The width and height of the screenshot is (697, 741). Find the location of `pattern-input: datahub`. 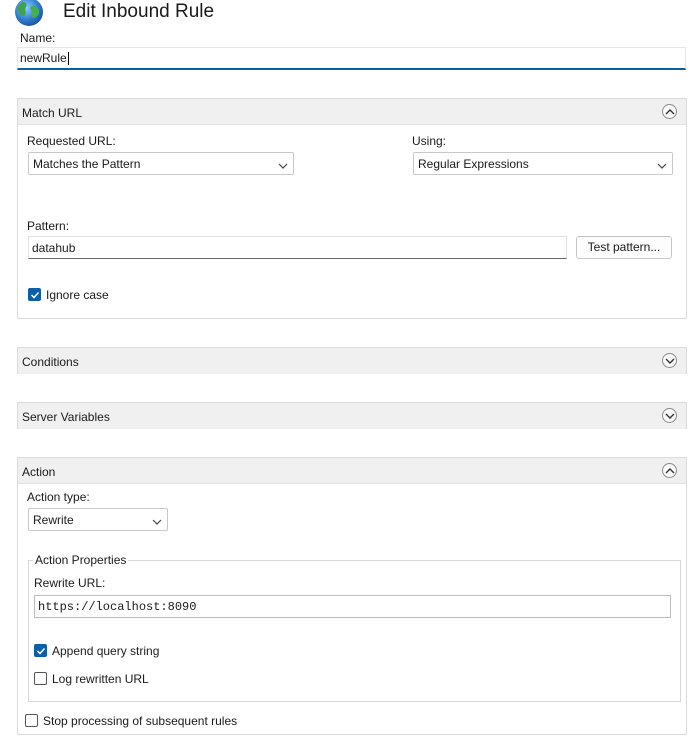

pattern-input: datahub is located at coordinates (297, 247).